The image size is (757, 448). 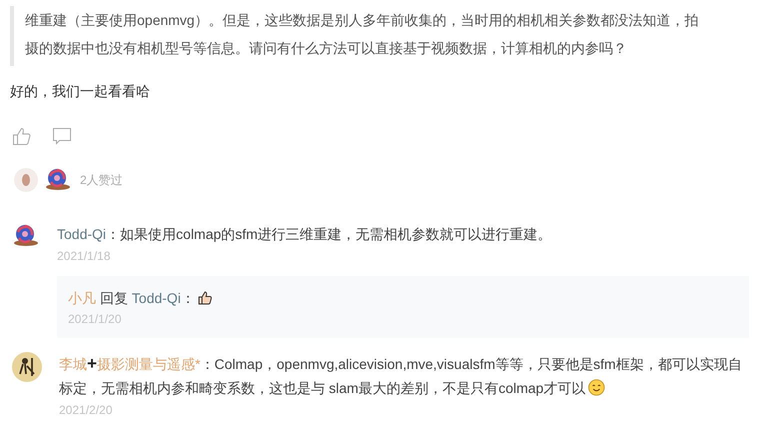 What do you see at coordinates (403, 298) in the screenshot?
I see `reply-text: 小凡 回复 Todd-Qi：` at bounding box center [403, 298].